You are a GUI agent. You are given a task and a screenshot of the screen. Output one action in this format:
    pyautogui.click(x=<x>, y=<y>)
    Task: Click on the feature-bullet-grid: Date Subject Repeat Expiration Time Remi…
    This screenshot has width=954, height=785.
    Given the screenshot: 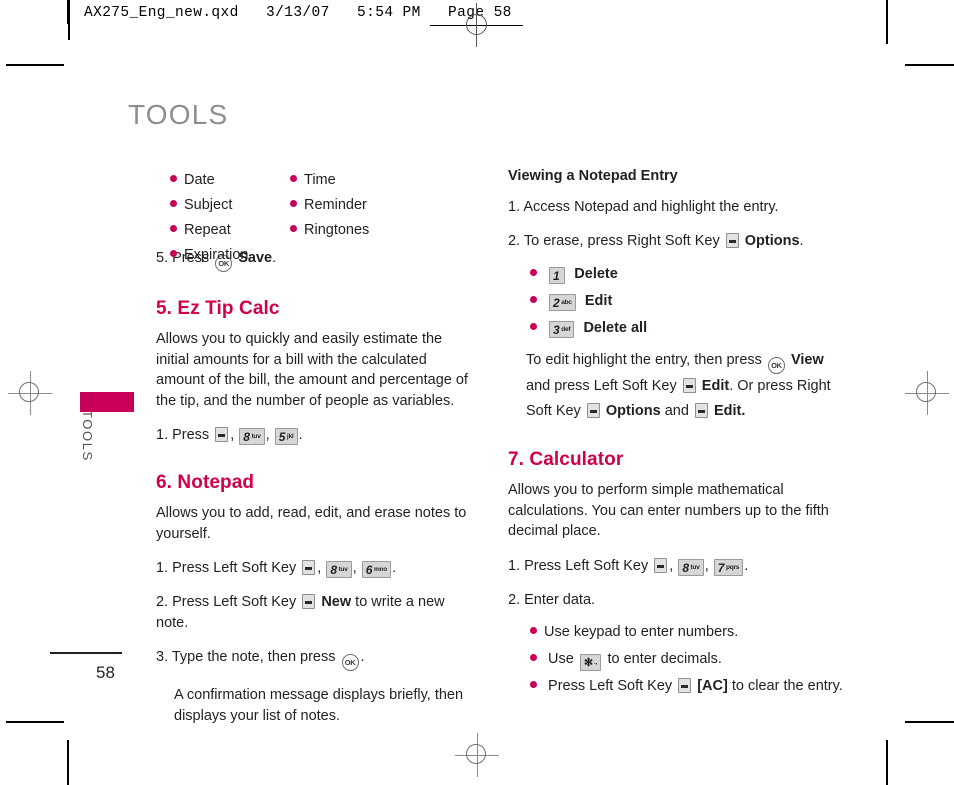 What is the action you would take?
    pyautogui.click(x=316, y=215)
    